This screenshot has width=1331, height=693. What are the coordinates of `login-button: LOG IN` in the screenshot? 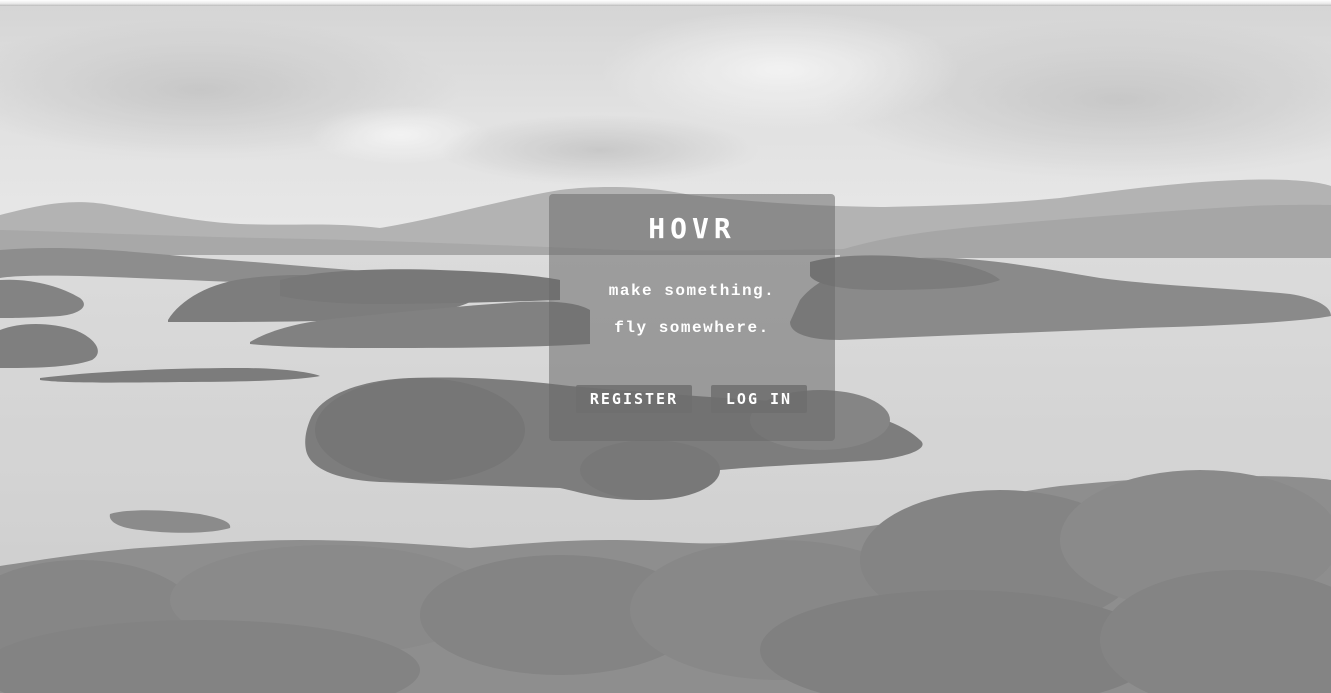 It's located at (759, 399).